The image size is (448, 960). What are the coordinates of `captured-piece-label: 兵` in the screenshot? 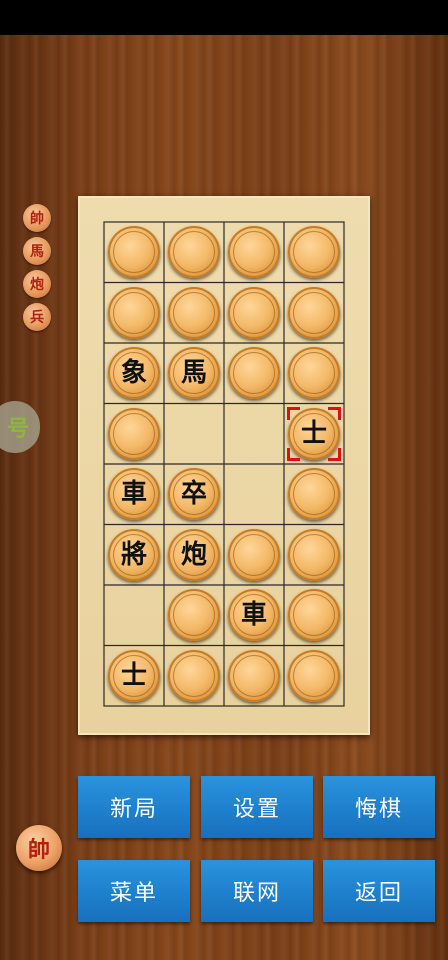 It's located at (37, 318).